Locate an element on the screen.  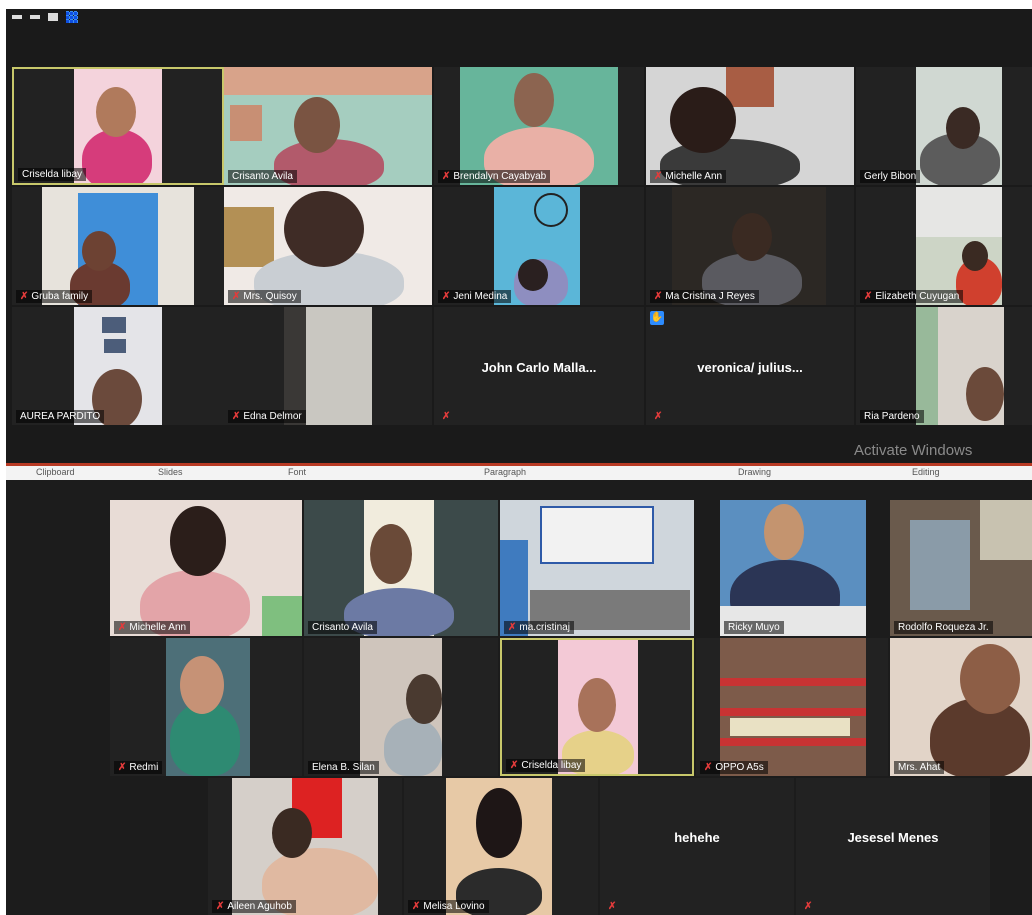
participant-name: ✗ Melisa Lovino is located at coordinates (448, 906).